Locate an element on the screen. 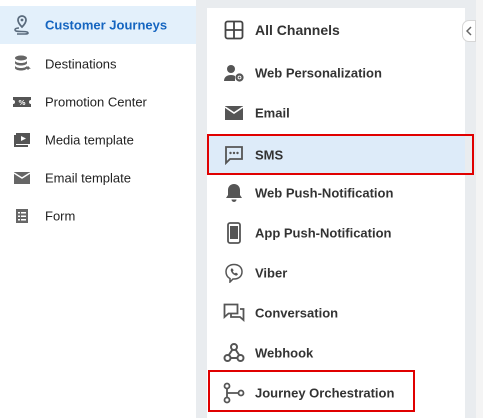 Image resolution: width=483 pixels, height=418 pixels. channel-label: Email is located at coordinates (272, 113).